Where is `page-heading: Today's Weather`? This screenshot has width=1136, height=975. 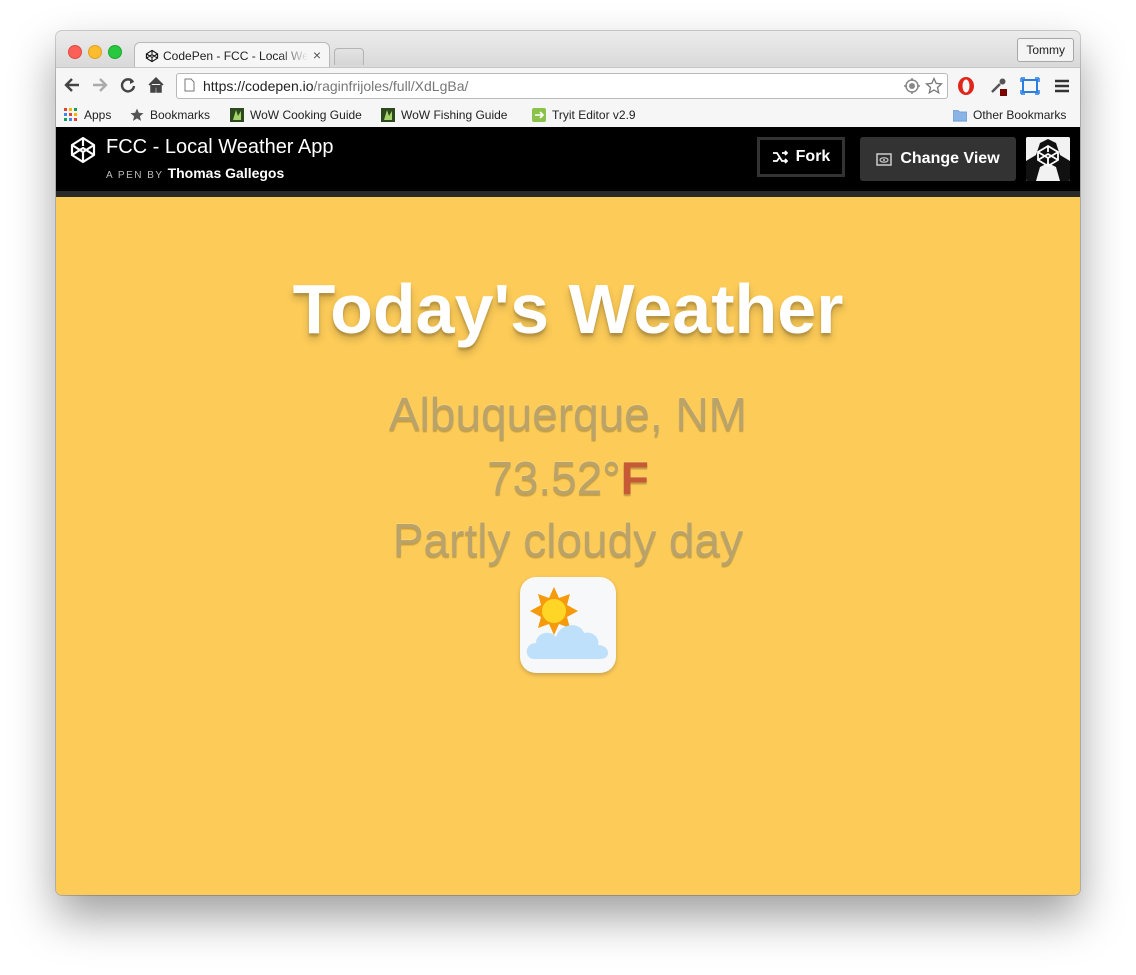 page-heading: Today's Weather is located at coordinates (568, 309).